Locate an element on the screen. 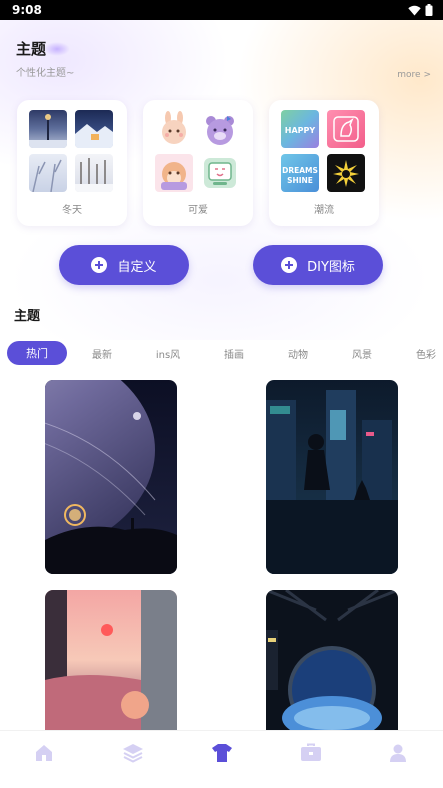  nav-toolbox is located at coordinates (311, 753).